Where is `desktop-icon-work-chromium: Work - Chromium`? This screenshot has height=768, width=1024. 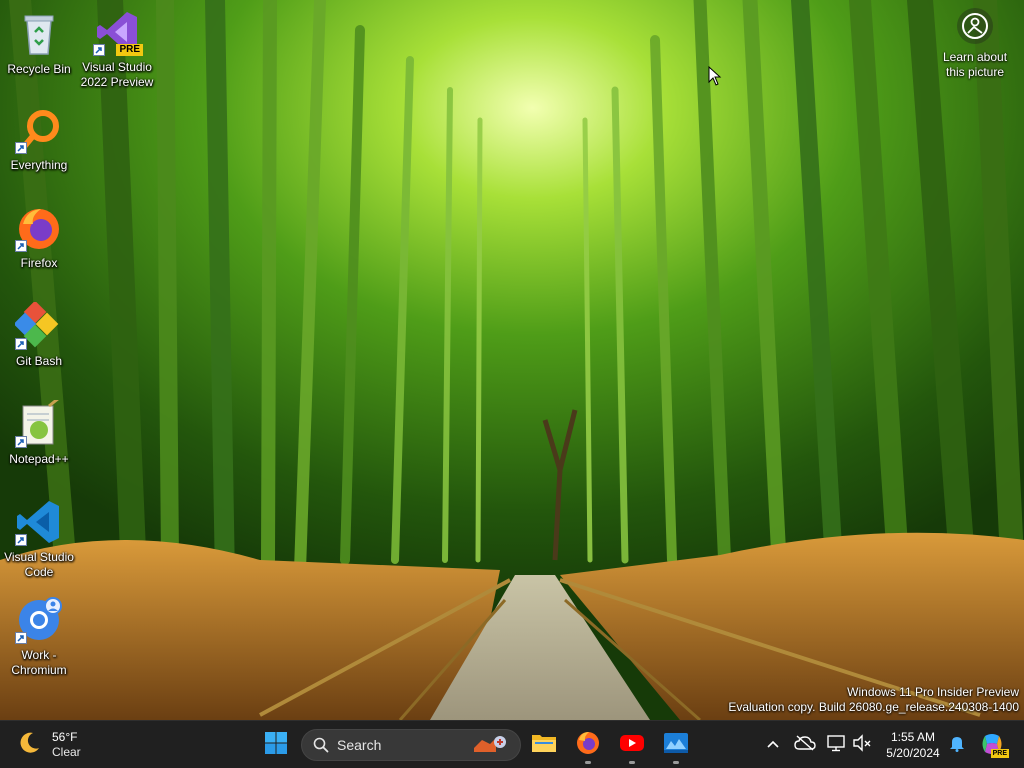 desktop-icon-work-chromium: Work - Chromium is located at coordinates (39, 637).